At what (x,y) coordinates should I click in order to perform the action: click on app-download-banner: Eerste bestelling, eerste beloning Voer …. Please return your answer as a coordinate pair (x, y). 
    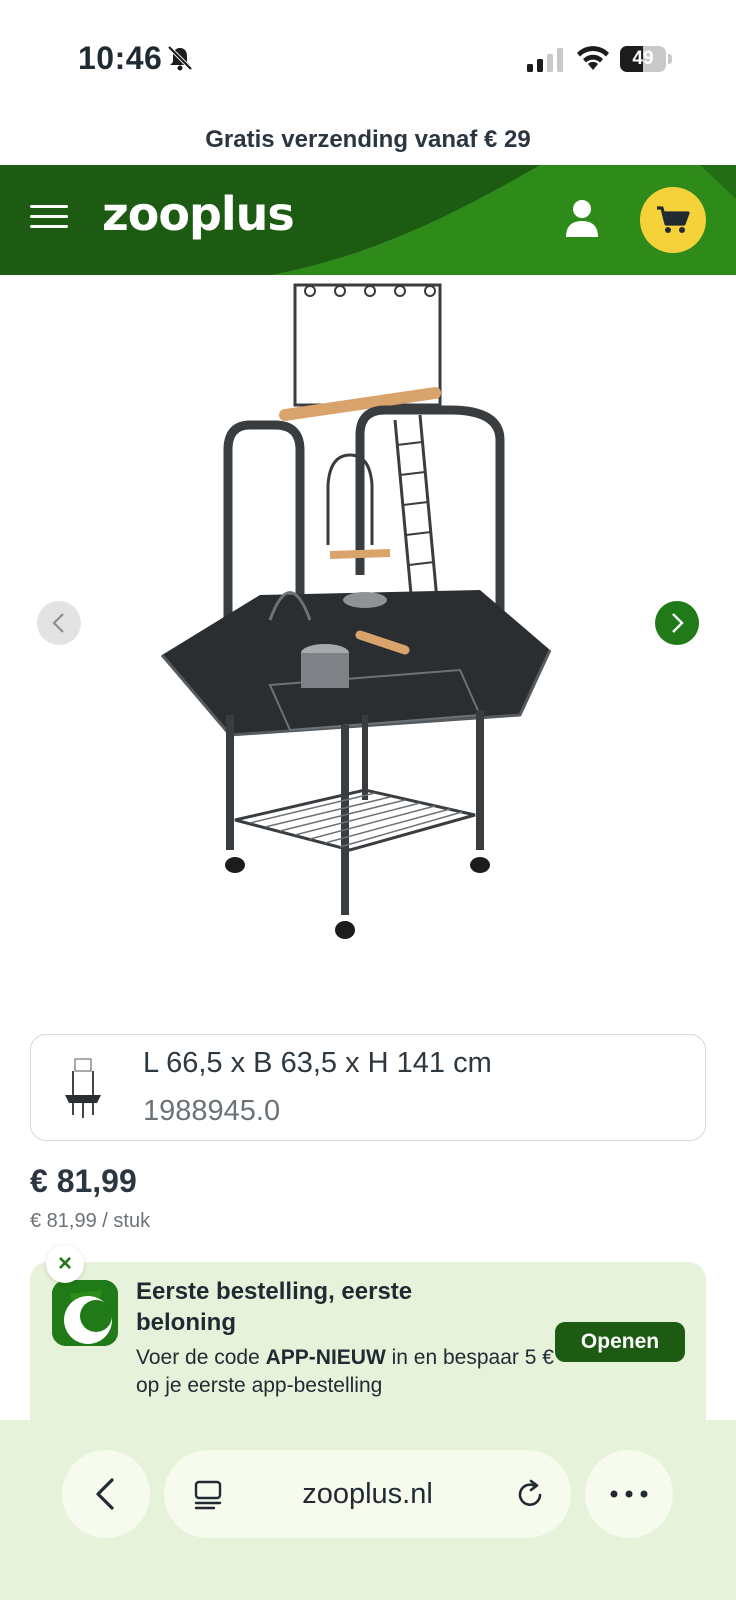
    Looking at the image, I should click on (368, 1347).